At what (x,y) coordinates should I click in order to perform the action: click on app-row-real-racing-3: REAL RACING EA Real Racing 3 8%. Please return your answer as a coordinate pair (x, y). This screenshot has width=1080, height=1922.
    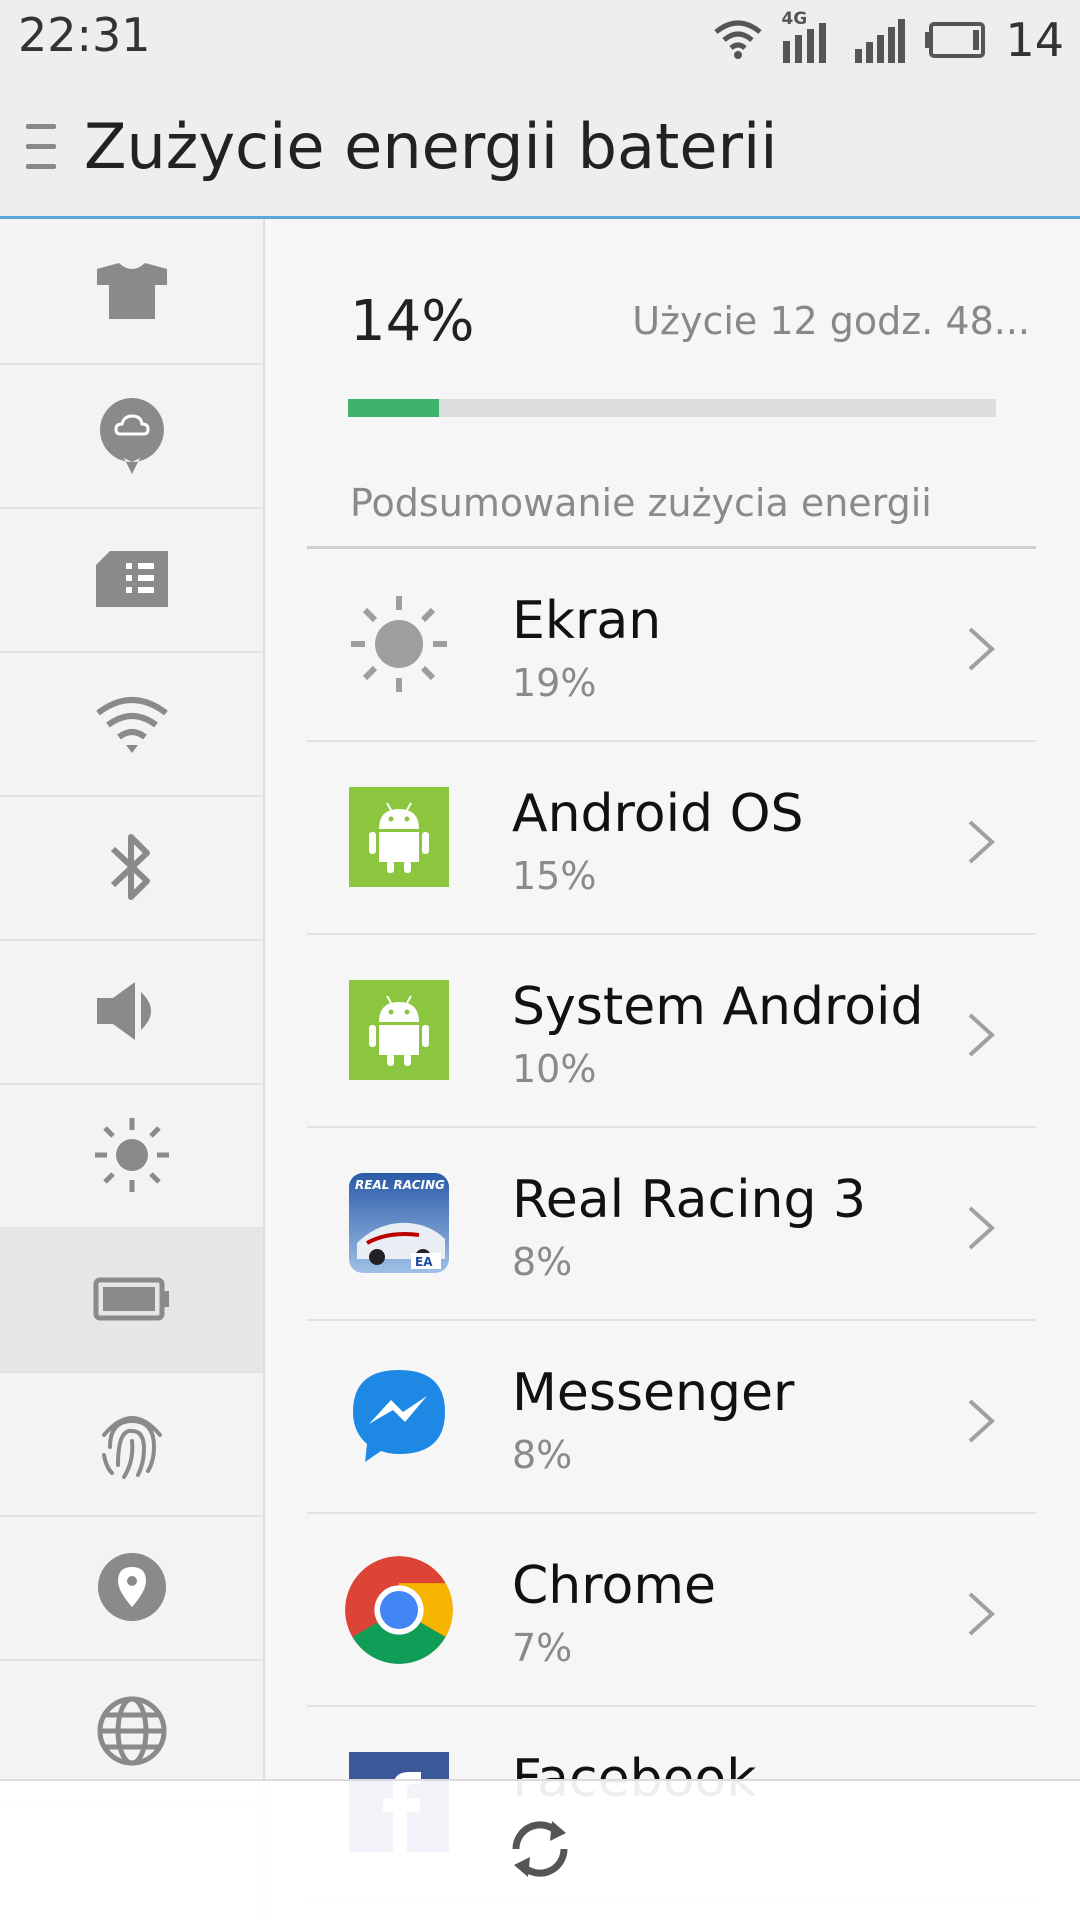
    Looking at the image, I should click on (671, 1224).